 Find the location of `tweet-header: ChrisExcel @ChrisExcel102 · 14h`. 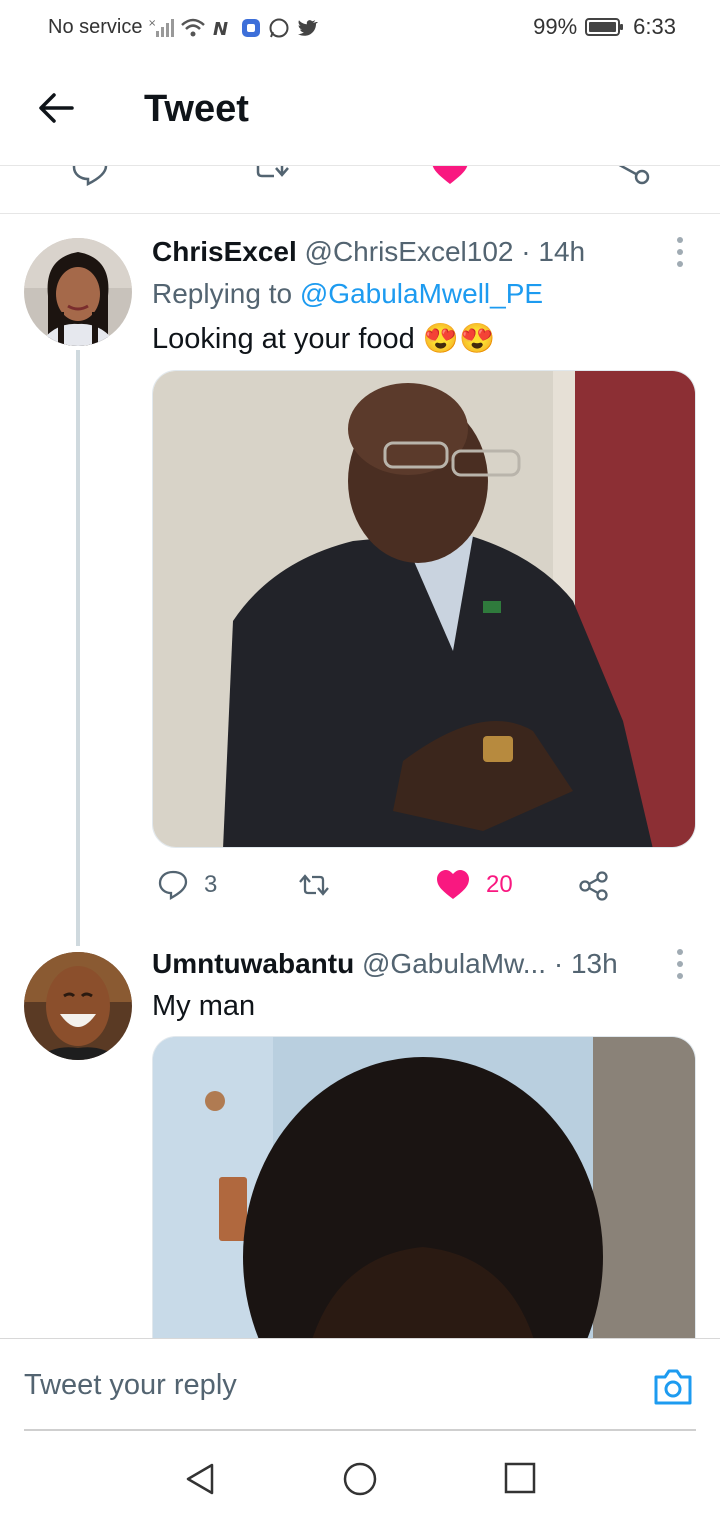

tweet-header: ChrisExcel @ChrisExcel102 · 14h is located at coordinates (368, 252).